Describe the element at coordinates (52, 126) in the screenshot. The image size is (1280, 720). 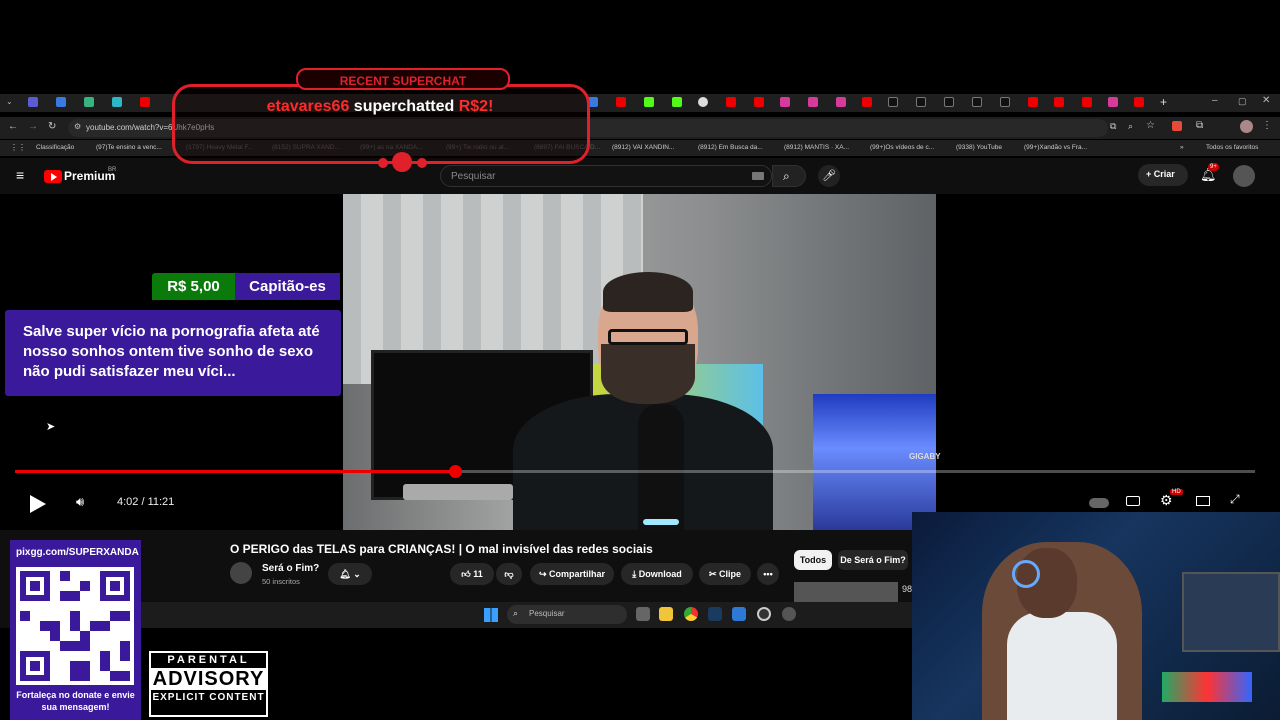
I see `reload-icon: ↻` at that location.